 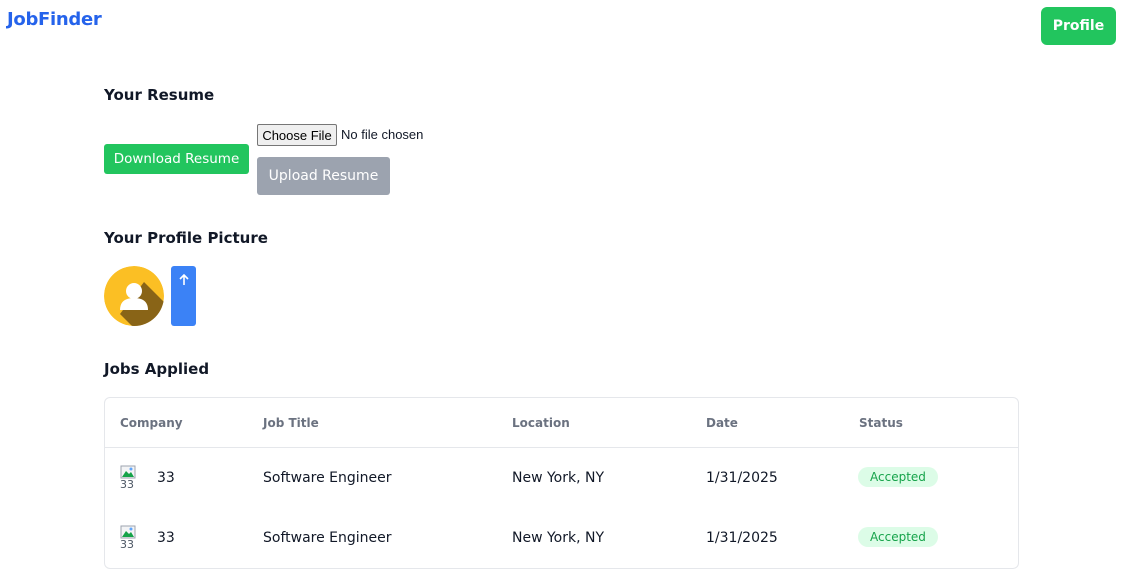 What do you see at coordinates (151, 423) in the screenshot?
I see `column-header-company: Company` at bounding box center [151, 423].